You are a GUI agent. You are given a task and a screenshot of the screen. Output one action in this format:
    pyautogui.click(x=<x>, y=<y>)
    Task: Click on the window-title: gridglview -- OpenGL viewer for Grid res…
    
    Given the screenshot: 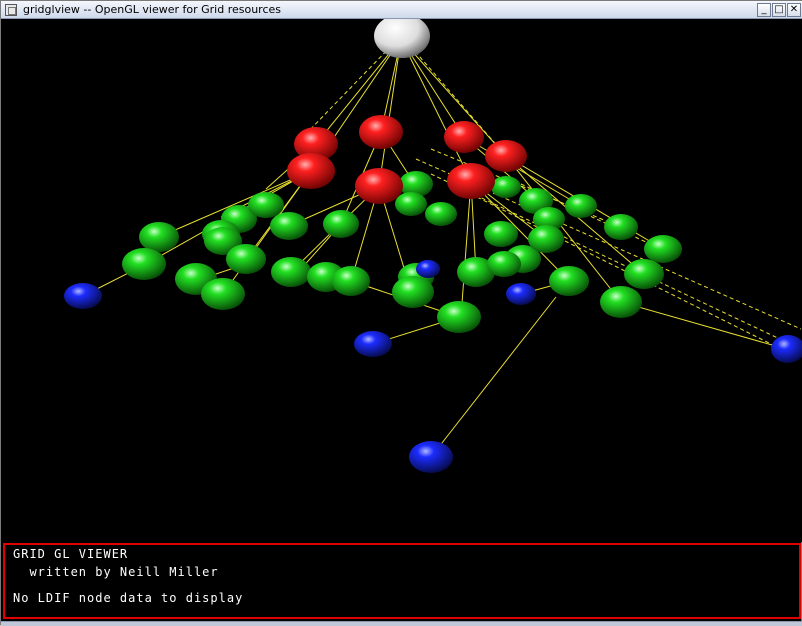 What is the action you would take?
    pyautogui.click(x=152, y=9)
    